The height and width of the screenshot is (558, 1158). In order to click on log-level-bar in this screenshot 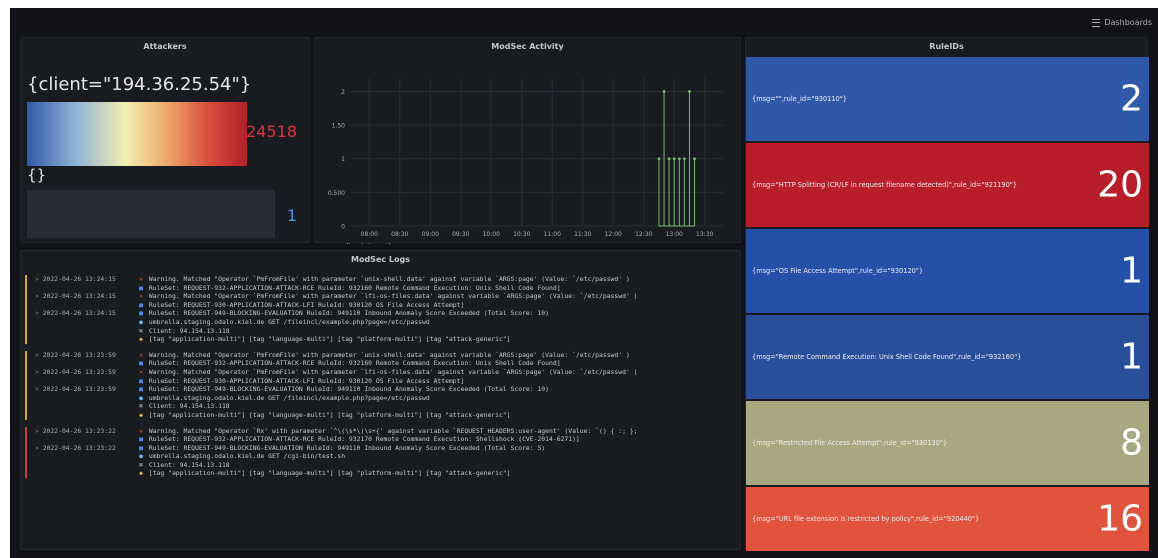, I will do `click(26, 385)`.